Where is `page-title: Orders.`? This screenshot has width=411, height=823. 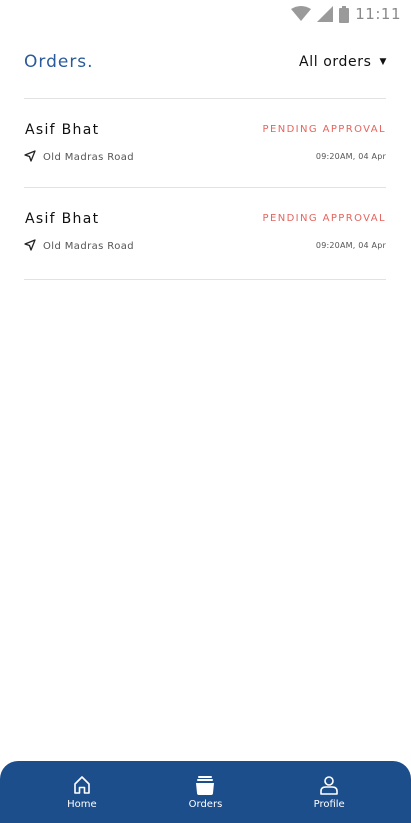 page-title: Orders. is located at coordinates (59, 62).